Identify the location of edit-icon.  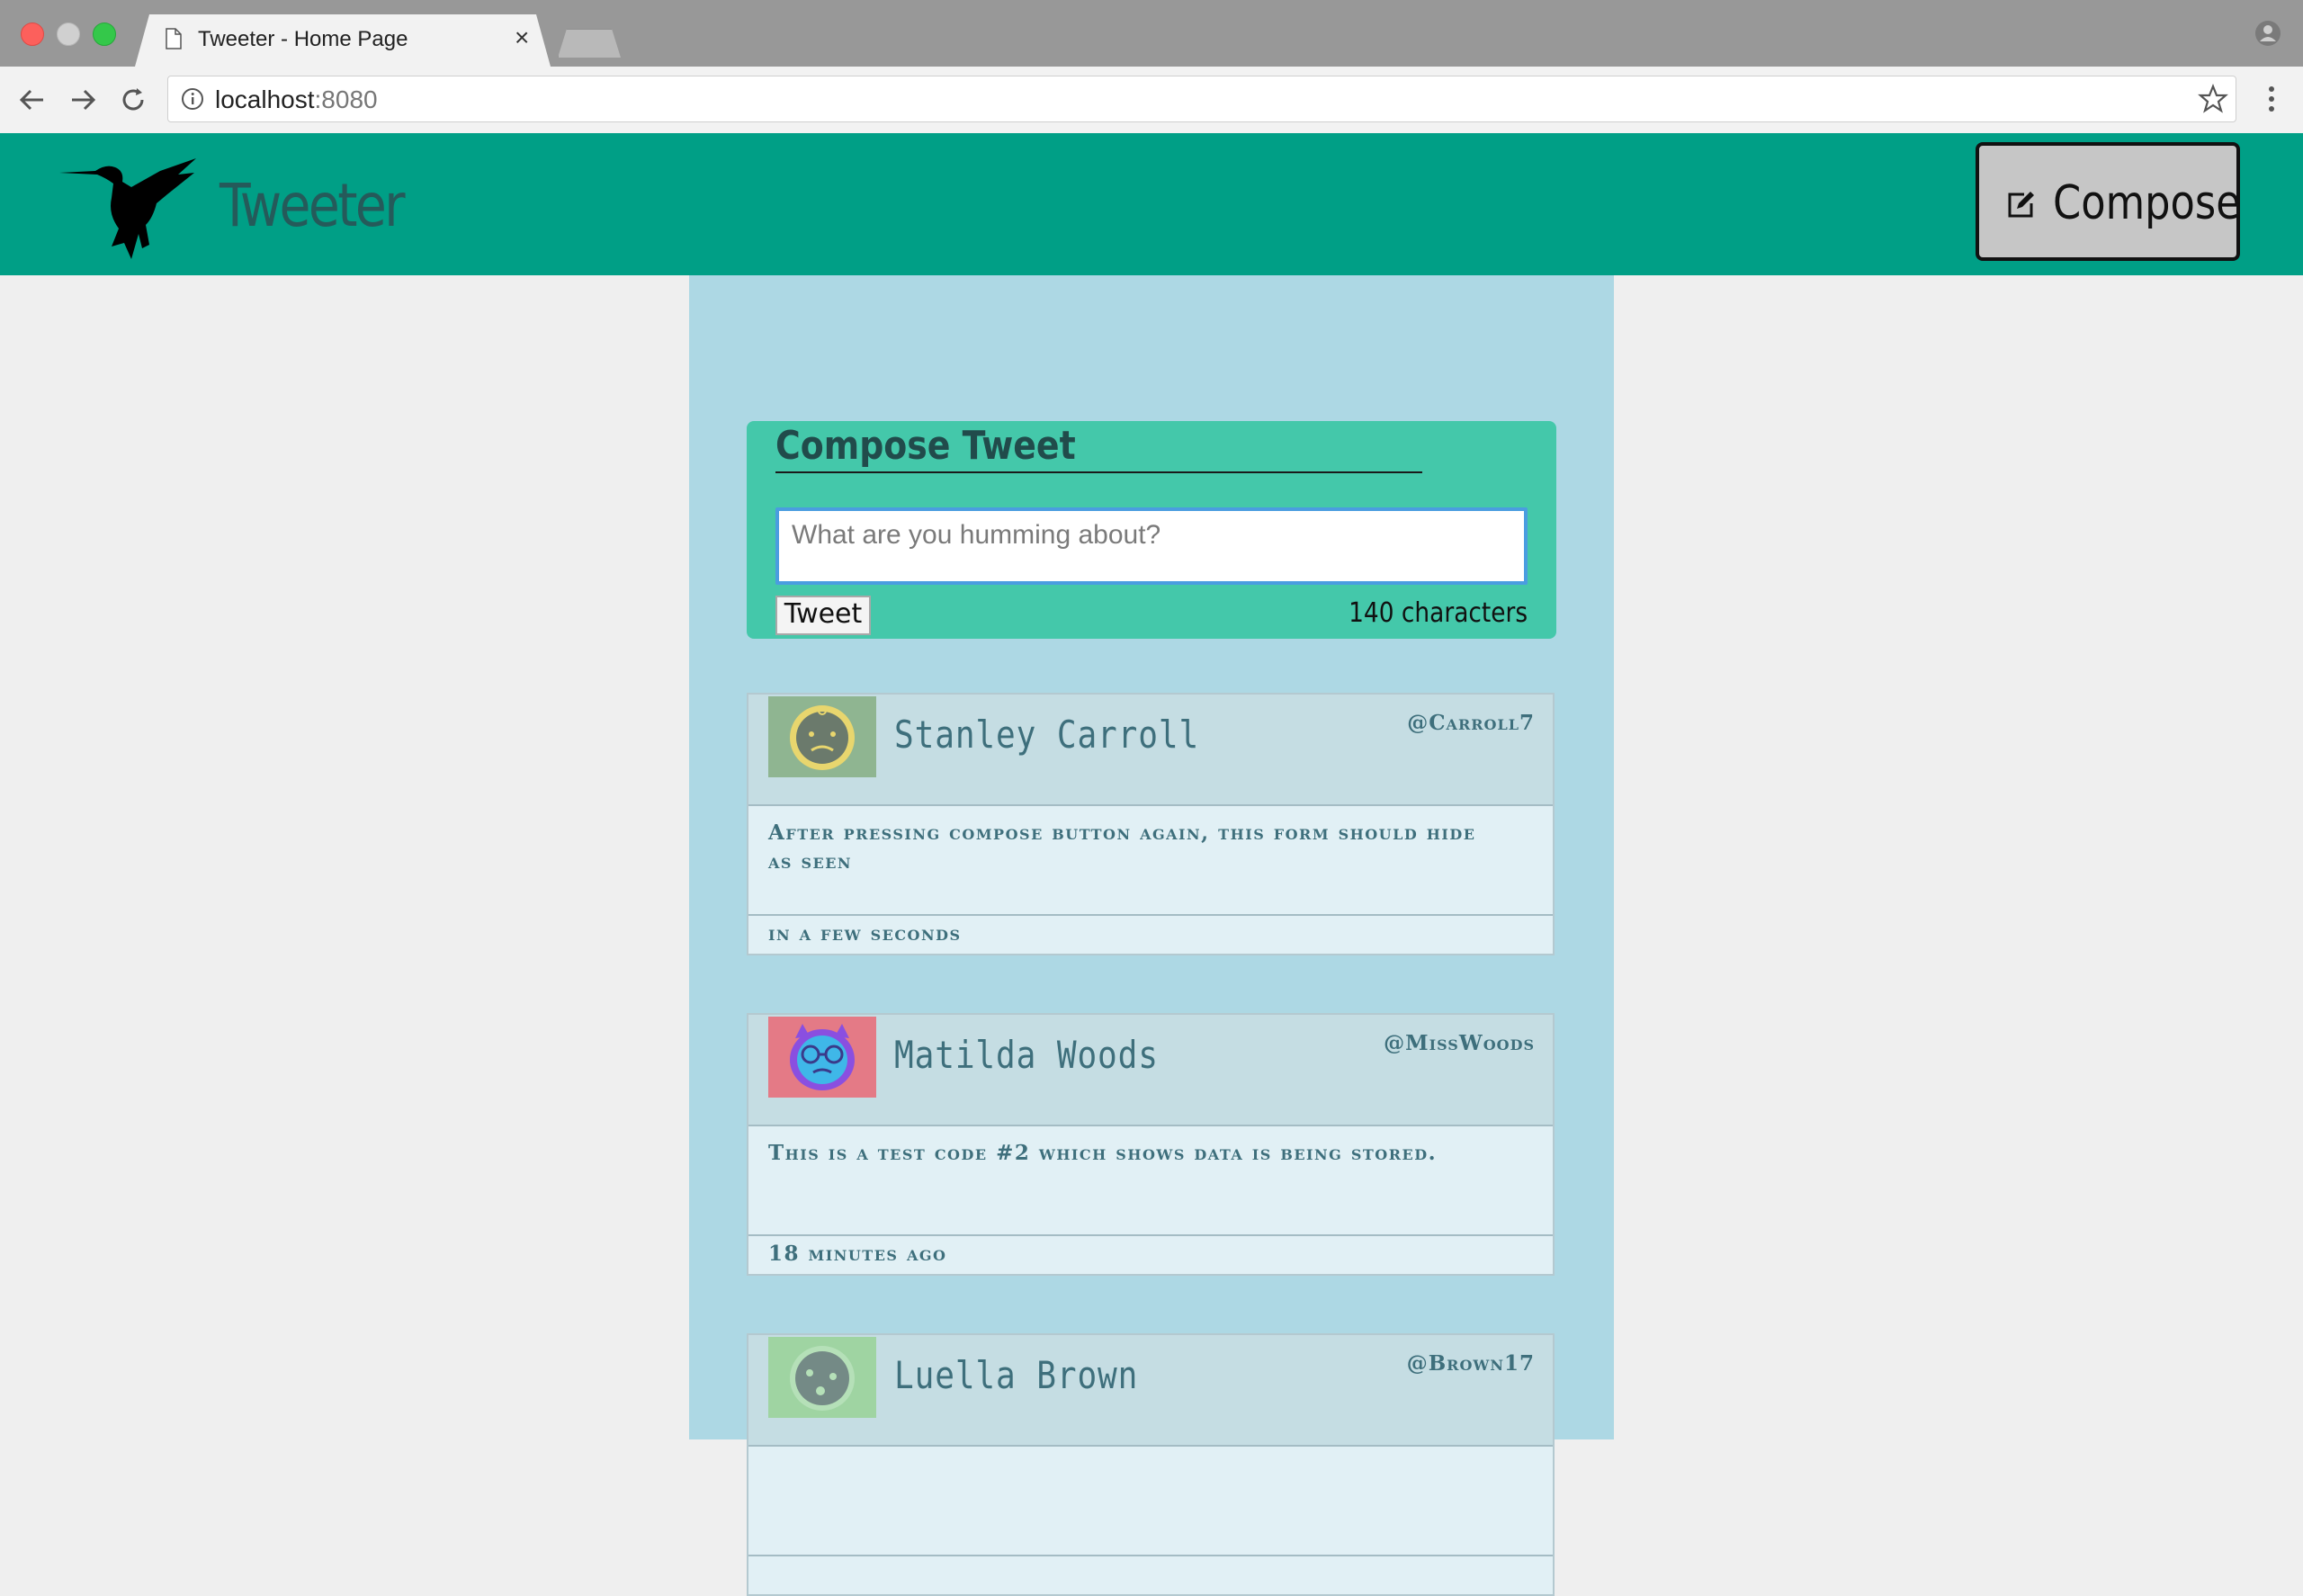
(2021, 205).